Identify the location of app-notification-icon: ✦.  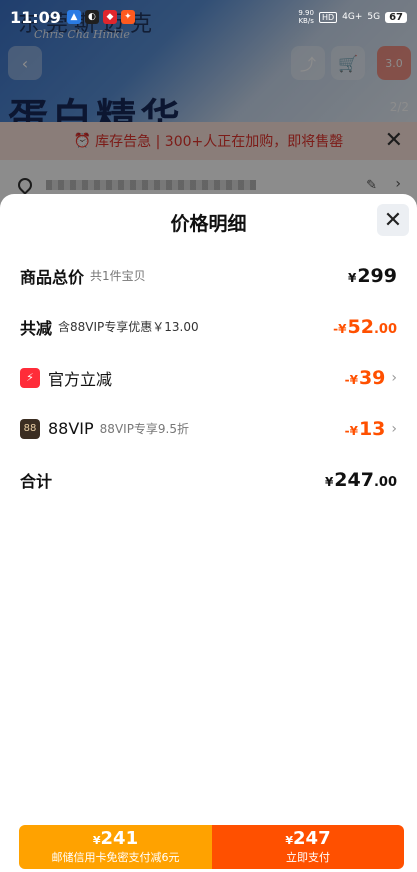
(127, 17).